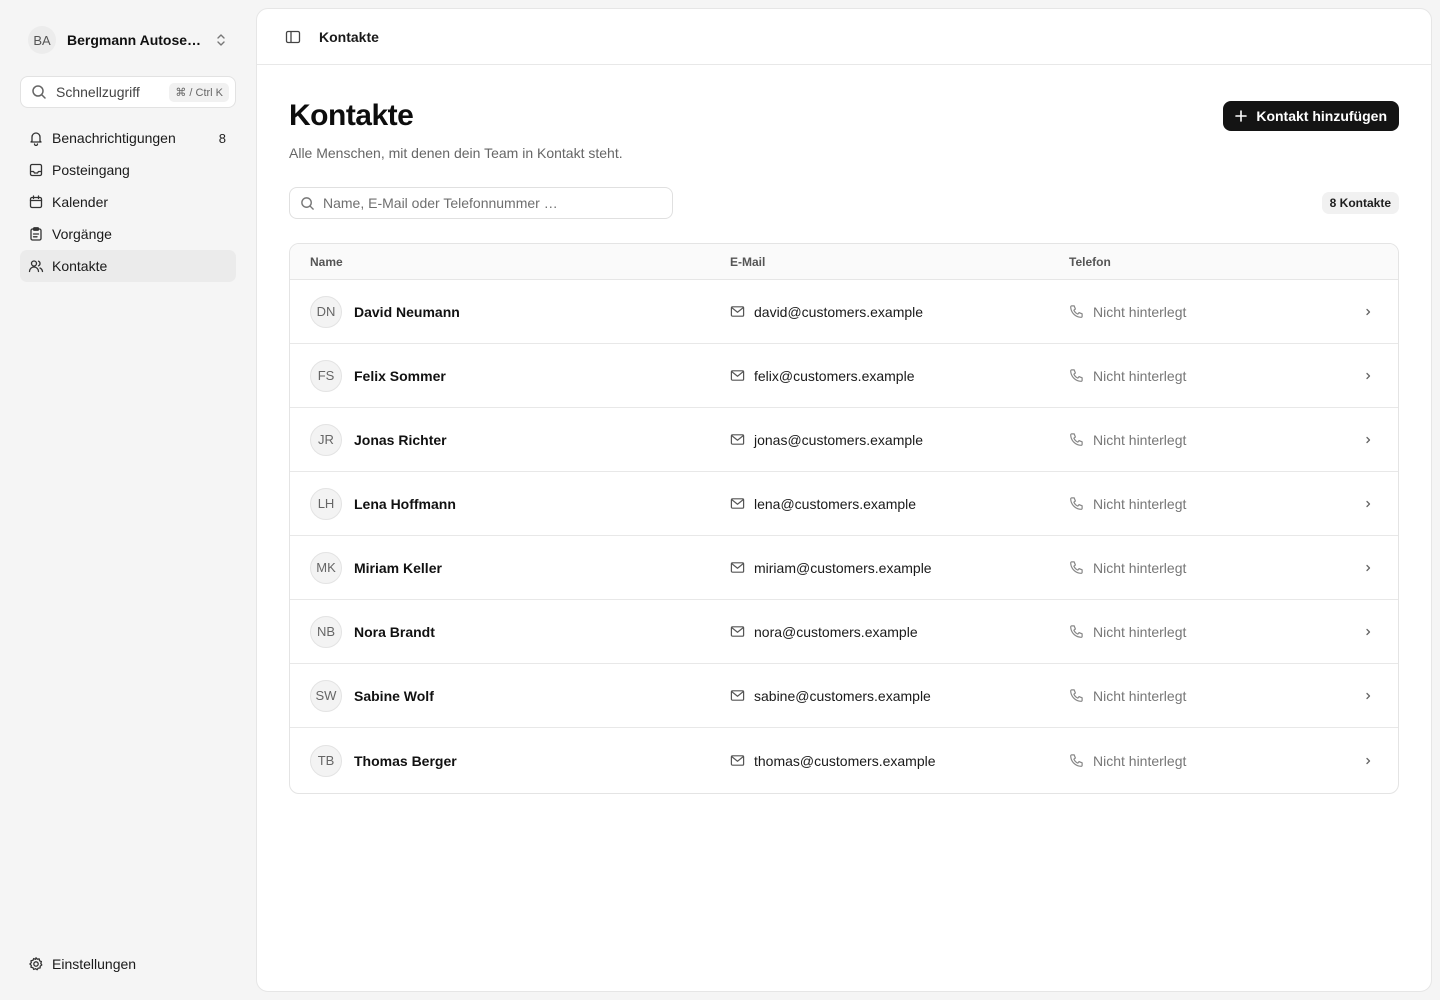 The image size is (1440, 1000). Describe the element at coordinates (1321, 116) in the screenshot. I see `add-contact-label: Kontakt hinzufügen` at that location.